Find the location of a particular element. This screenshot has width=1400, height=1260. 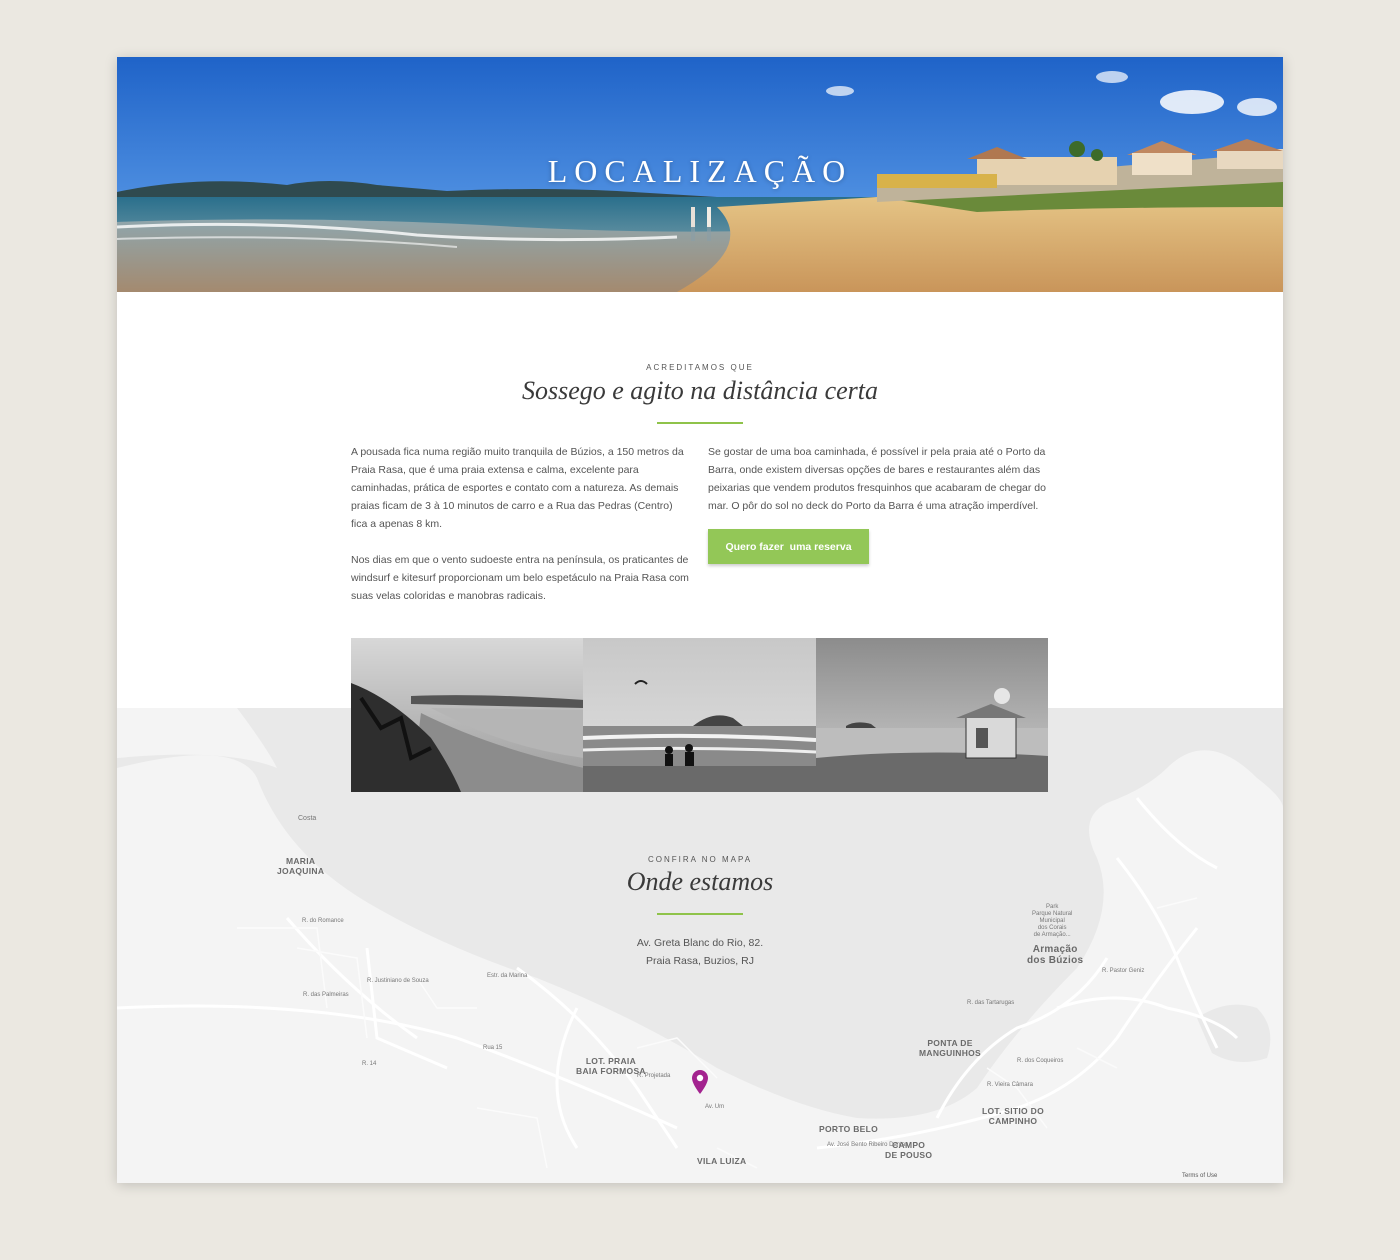

map-label-costa: Costa is located at coordinates (307, 818).